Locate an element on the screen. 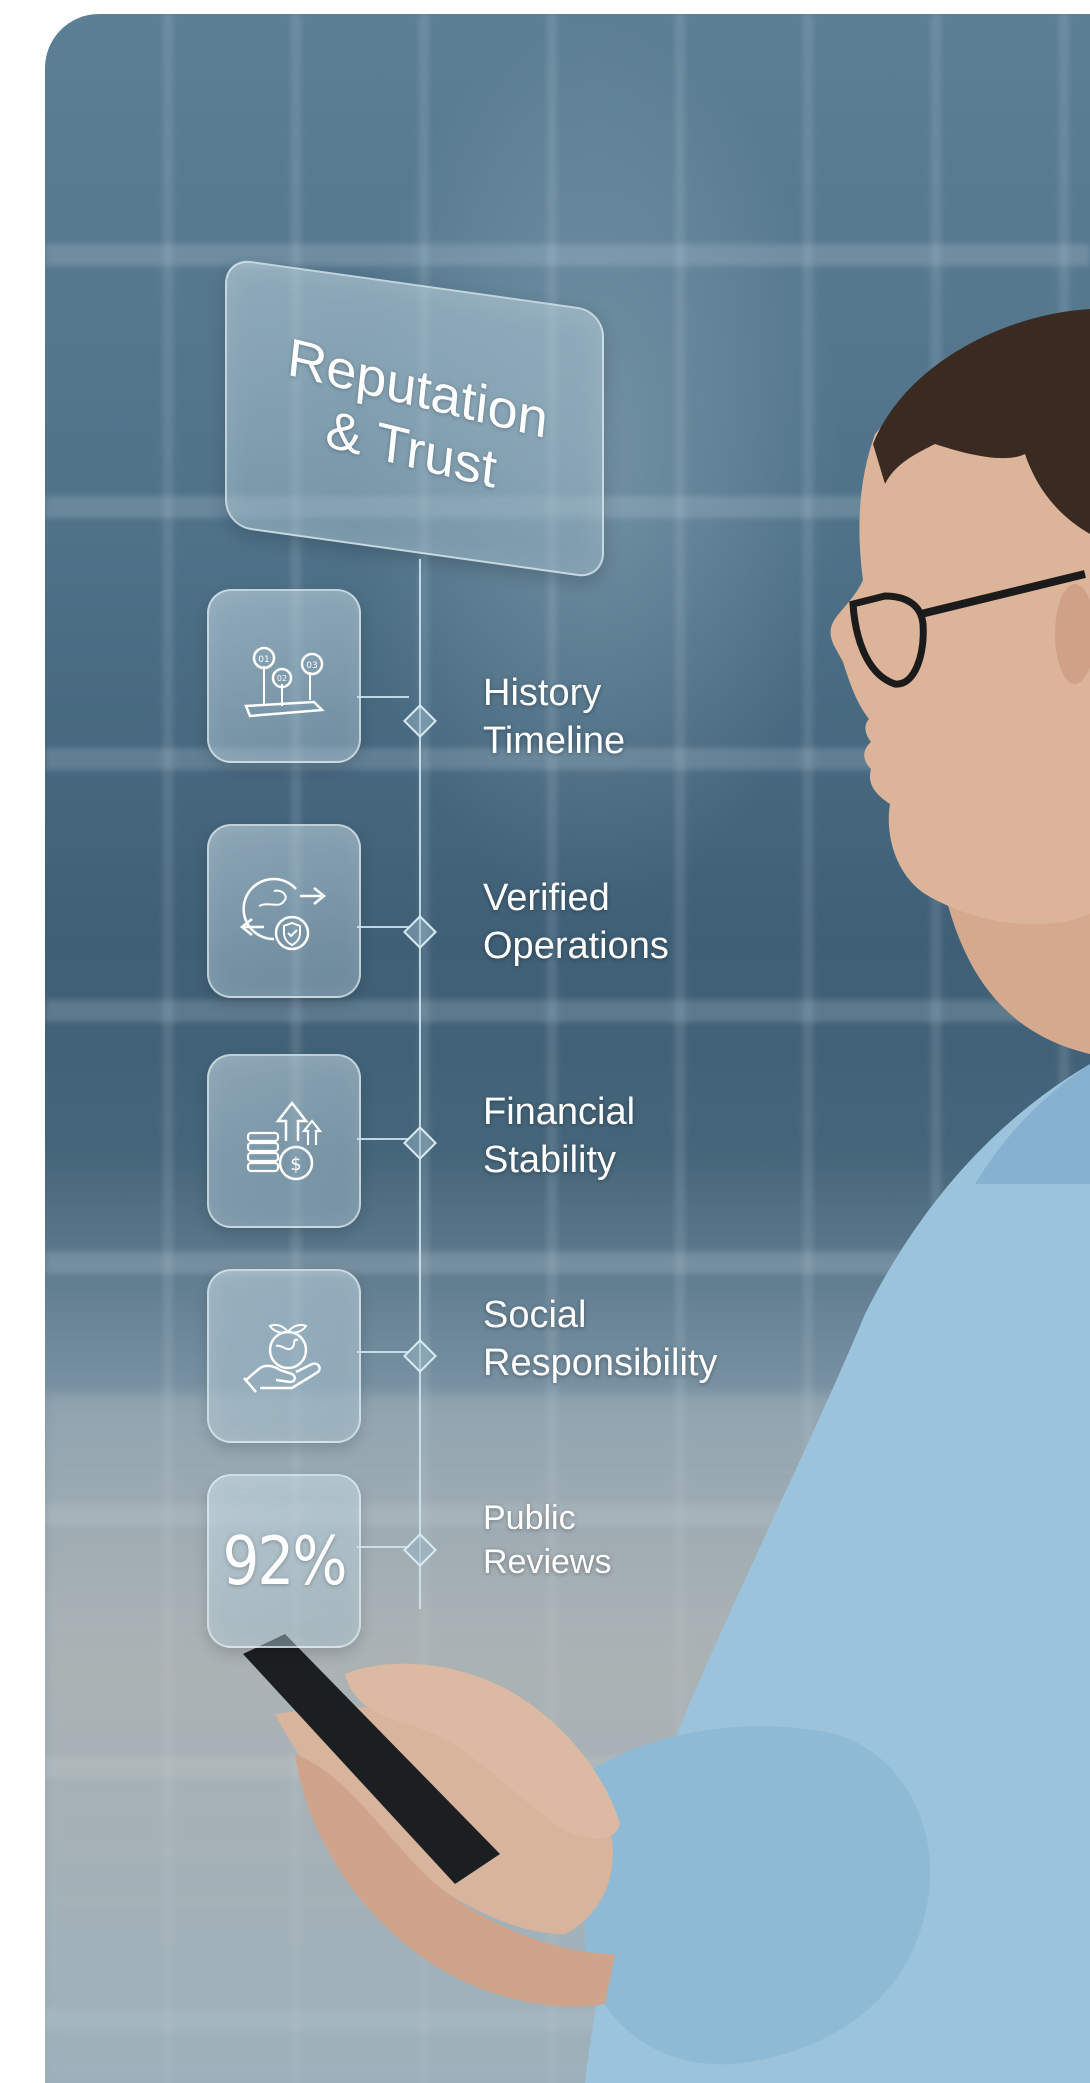 This screenshot has height=2083, width=1090. timeline-item-financial-stability: $ Financial Stability is located at coordinates (567, 1144).